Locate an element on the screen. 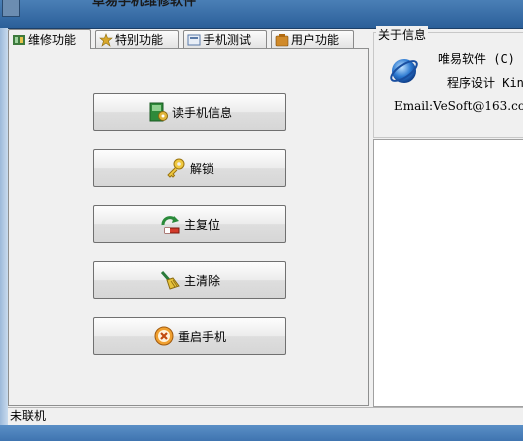 This screenshot has height=441, width=523. tab-phone-test: 手机测试 is located at coordinates (225, 39).